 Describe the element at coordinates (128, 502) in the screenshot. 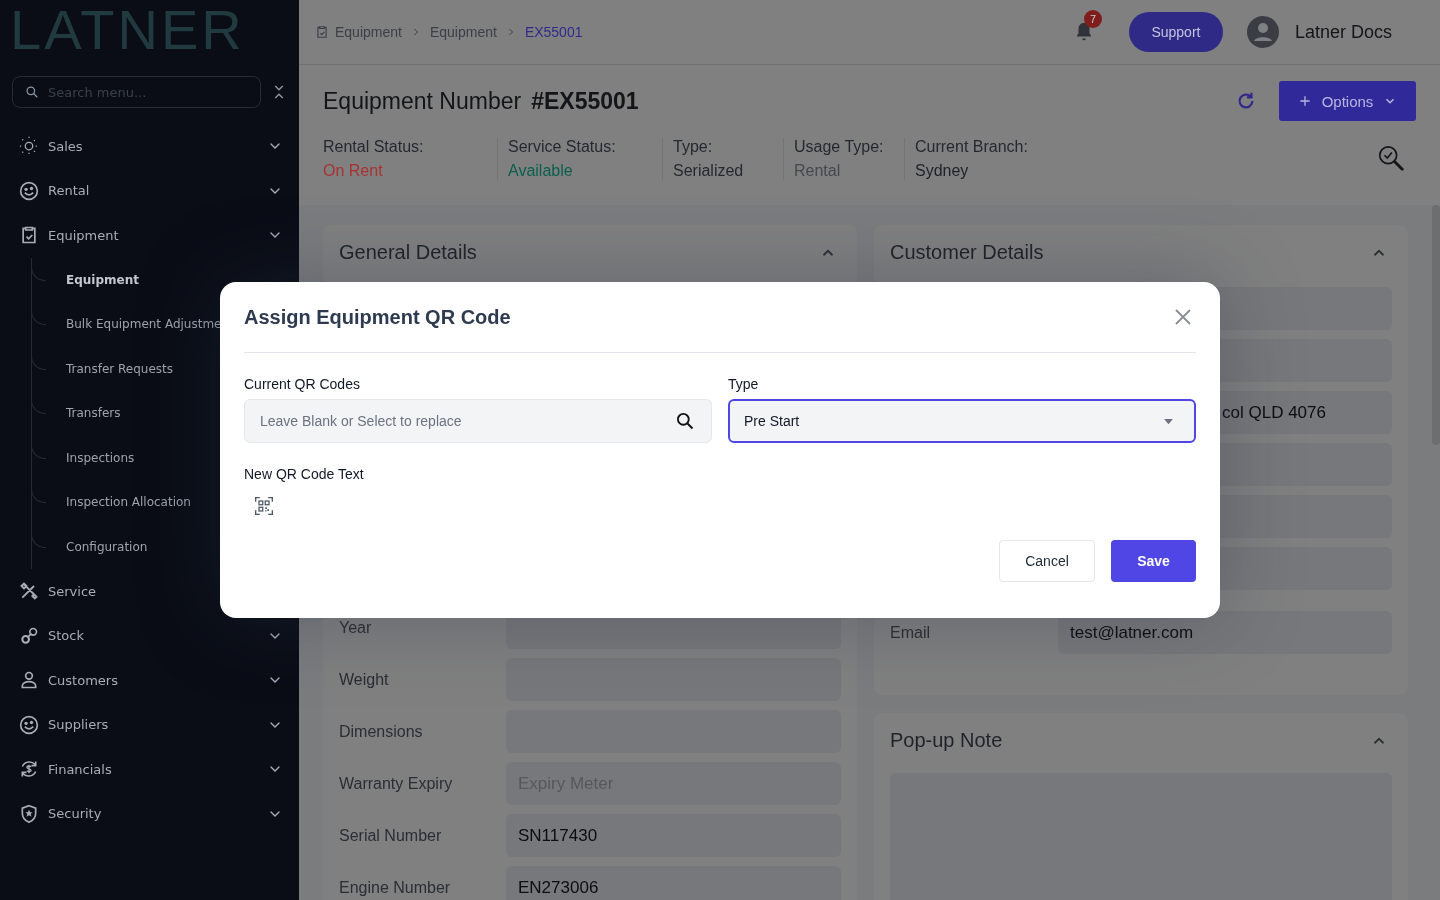

I see `submenu-item: Inspection Allocation` at that location.